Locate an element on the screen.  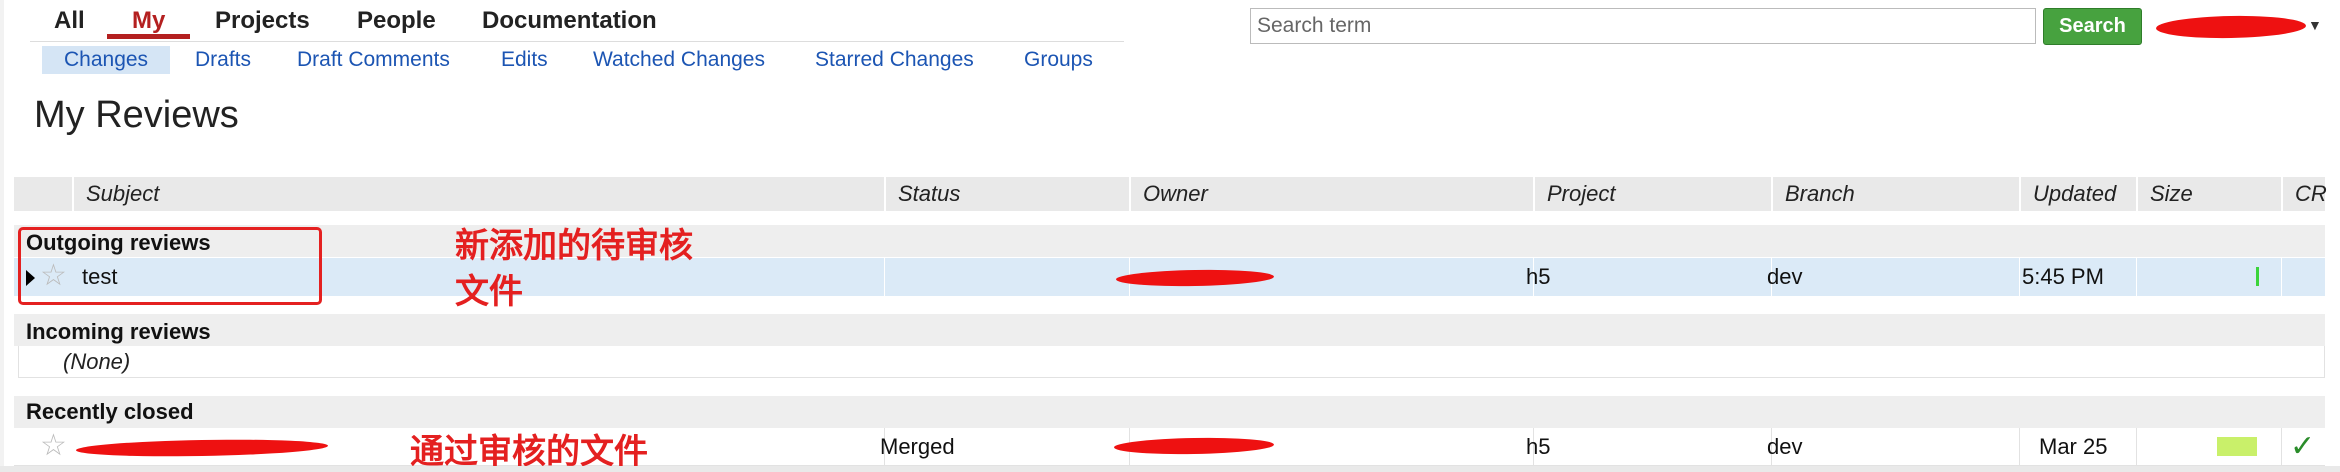
column-header-status: Status is located at coordinates (1006, 194).